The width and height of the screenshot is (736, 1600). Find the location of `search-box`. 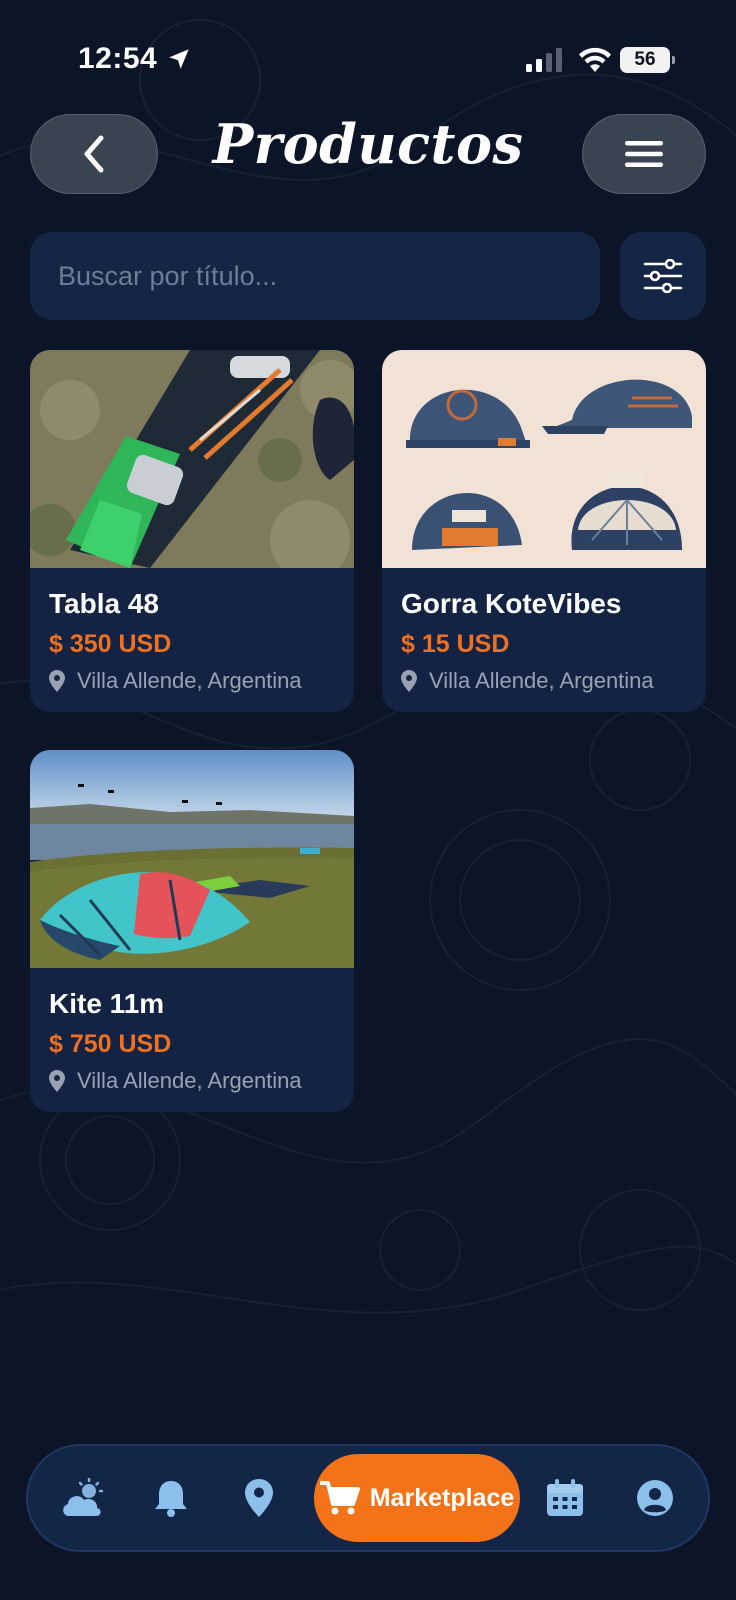

search-box is located at coordinates (315, 276).